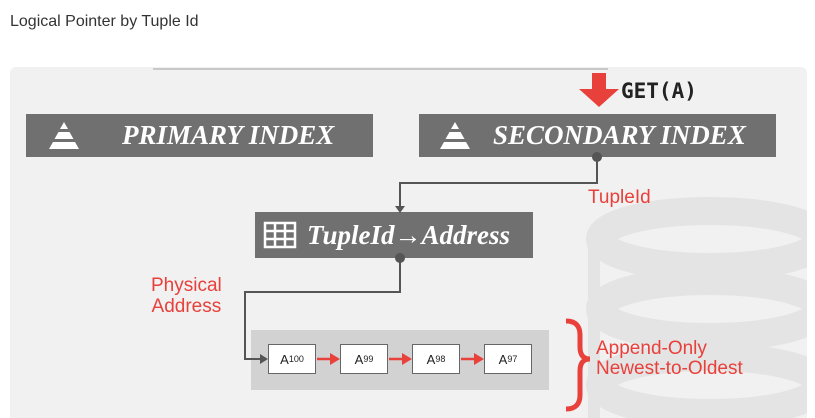 This screenshot has width=815, height=418. I want to click on primary-index-label: PRIMARY INDEX, so click(228, 135).